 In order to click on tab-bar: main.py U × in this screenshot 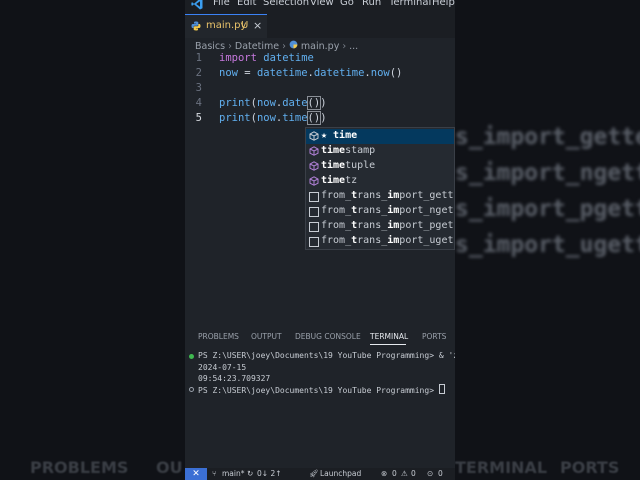, I will do `click(320, 26)`.